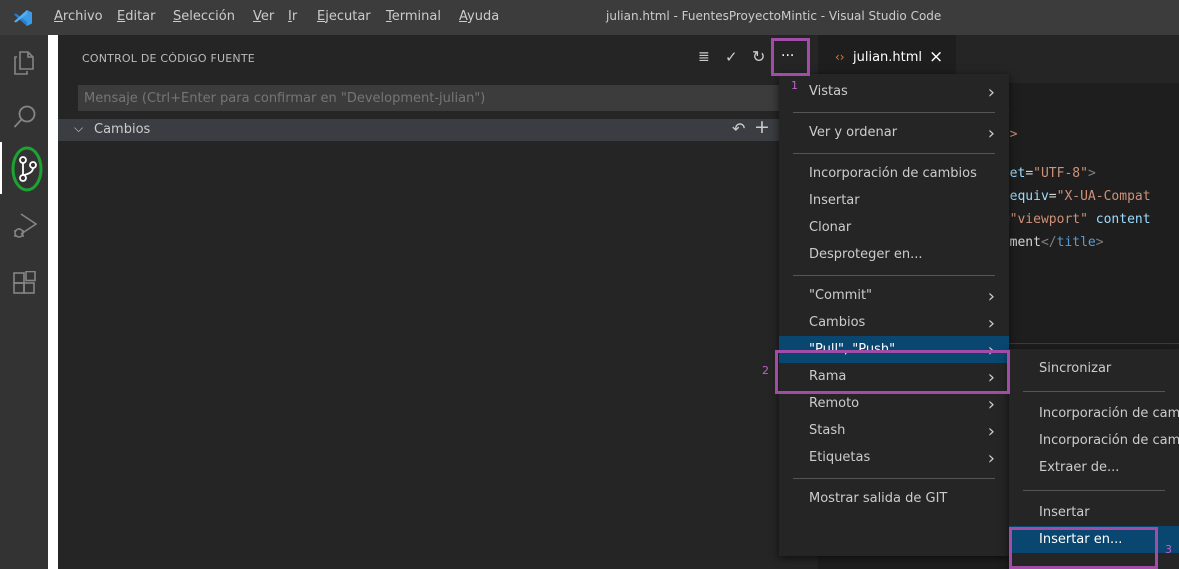 This screenshot has width=1179, height=569. Describe the element at coordinates (830, 227) in the screenshot. I see `menu-item-label: Clonar` at that location.